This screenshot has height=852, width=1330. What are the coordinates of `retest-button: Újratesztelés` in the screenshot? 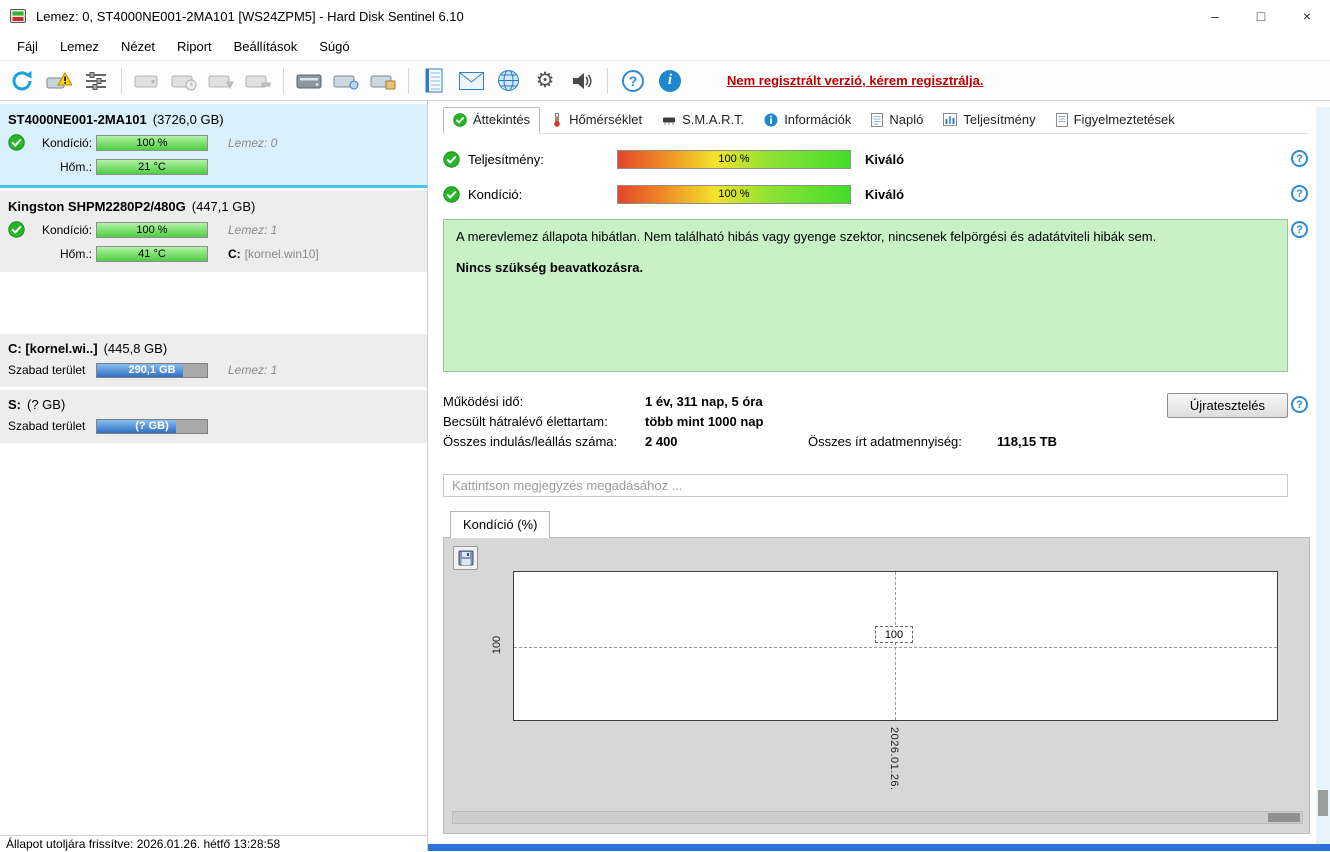 It's located at (1227, 405).